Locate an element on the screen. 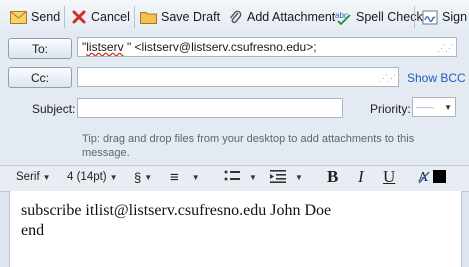 Image resolution: width=469 pixels, height=267 pixels. to-button: To: is located at coordinates (40, 48).